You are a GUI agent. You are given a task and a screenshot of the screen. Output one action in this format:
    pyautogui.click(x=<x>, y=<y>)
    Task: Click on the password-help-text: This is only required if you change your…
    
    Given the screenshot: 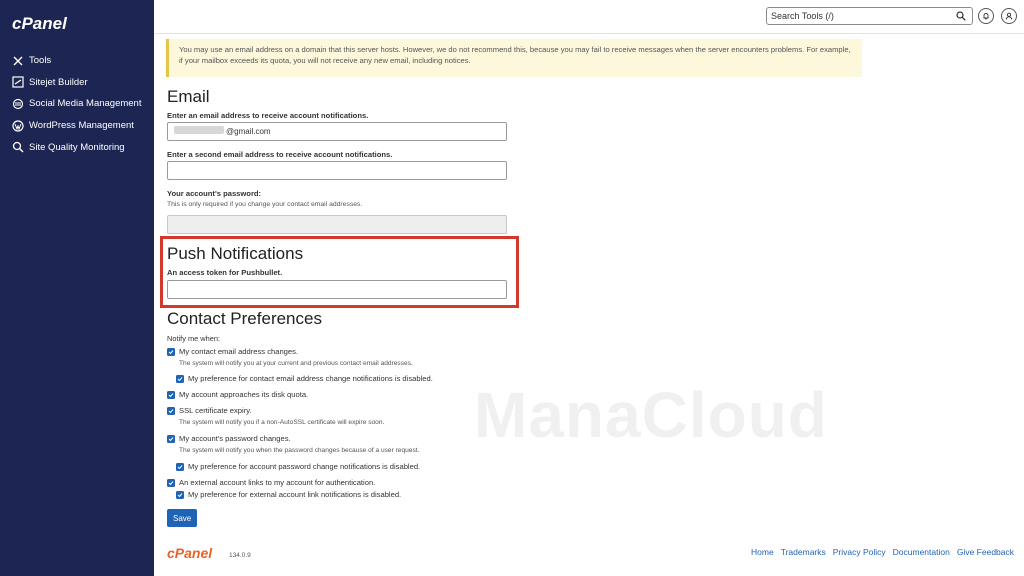 What is the action you would take?
    pyautogui.click(x=265, y=204)
    